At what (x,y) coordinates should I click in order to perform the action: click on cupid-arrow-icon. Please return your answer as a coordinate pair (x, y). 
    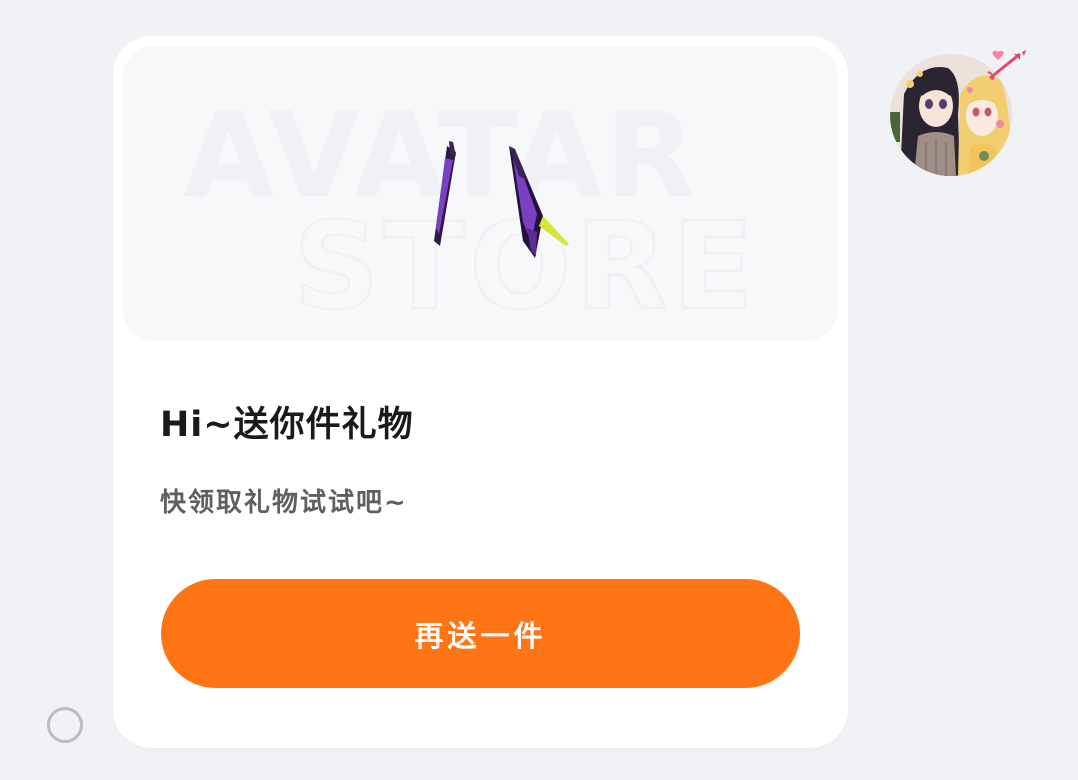
    Looking at the image, I should click on (1007, 66).